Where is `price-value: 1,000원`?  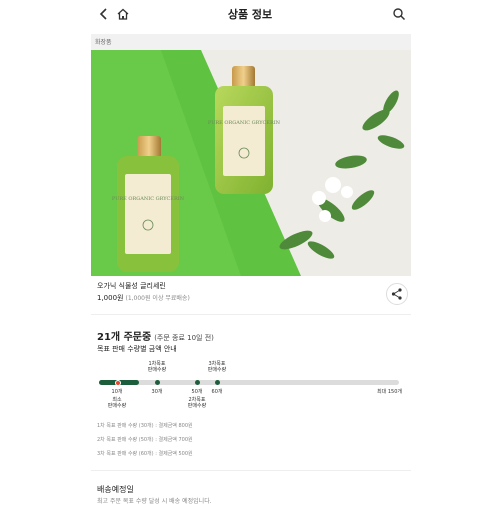 price-value: 1,000원 is located at coordinates (110, 298).